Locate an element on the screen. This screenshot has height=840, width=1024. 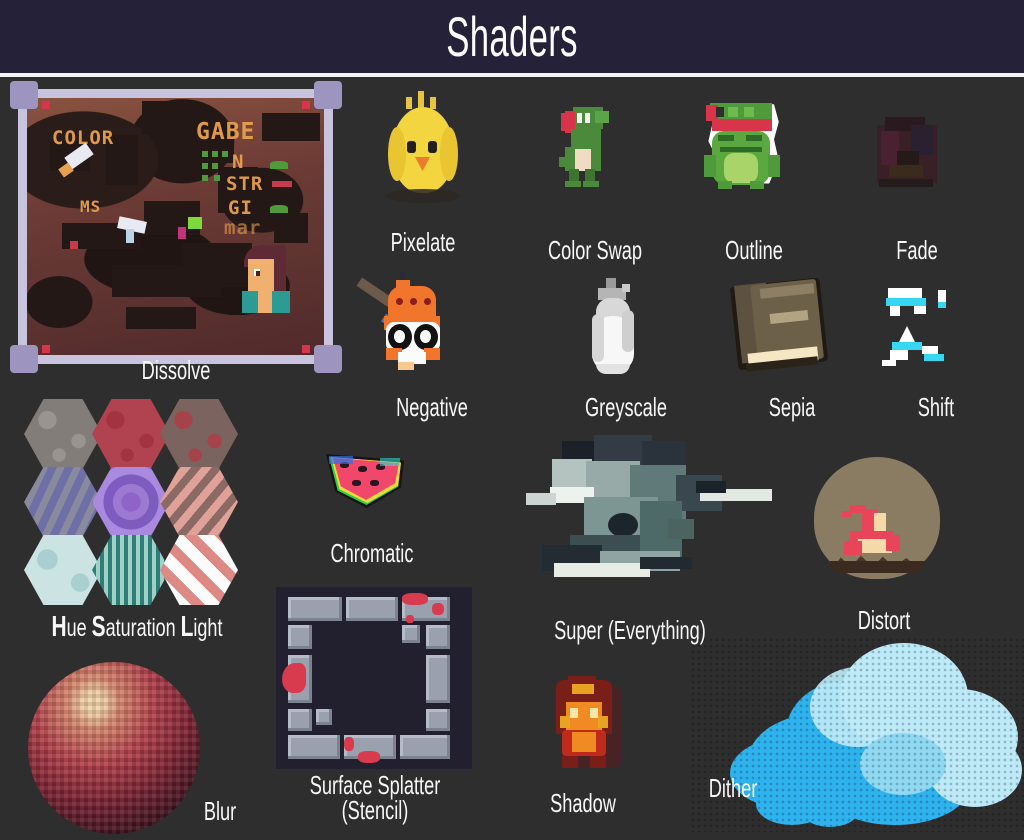
page-title: Shaders is located at coordinates (512, 36).